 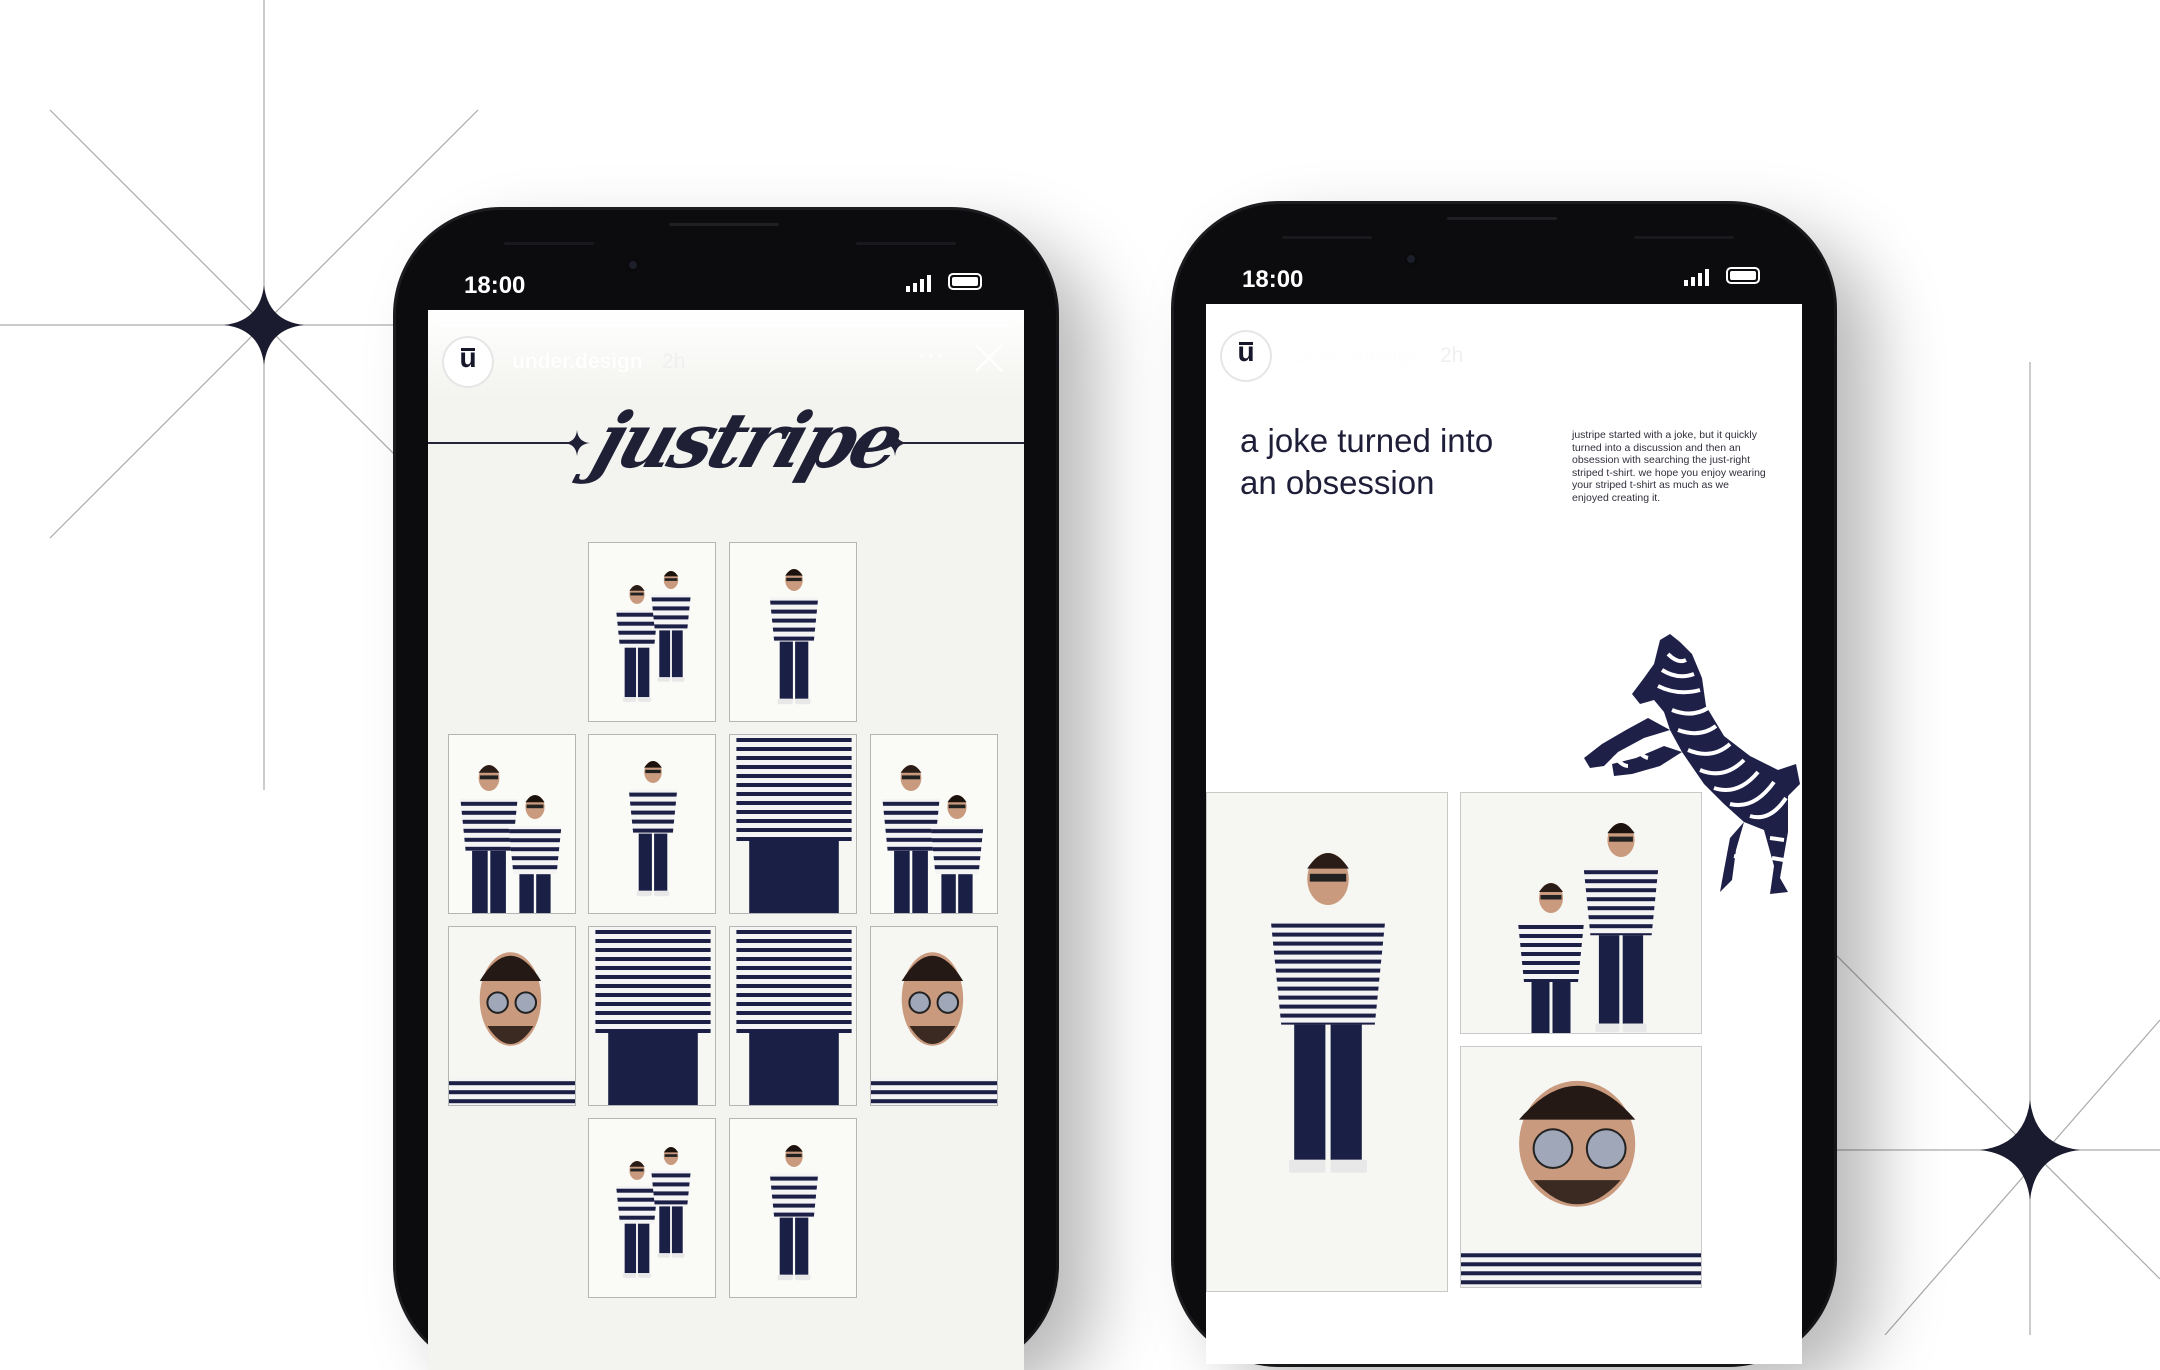 What do you see at coordinates (747, 440) in the screenshot?
I see `wordmark-text: justripe` at bounding box center [747, 440].